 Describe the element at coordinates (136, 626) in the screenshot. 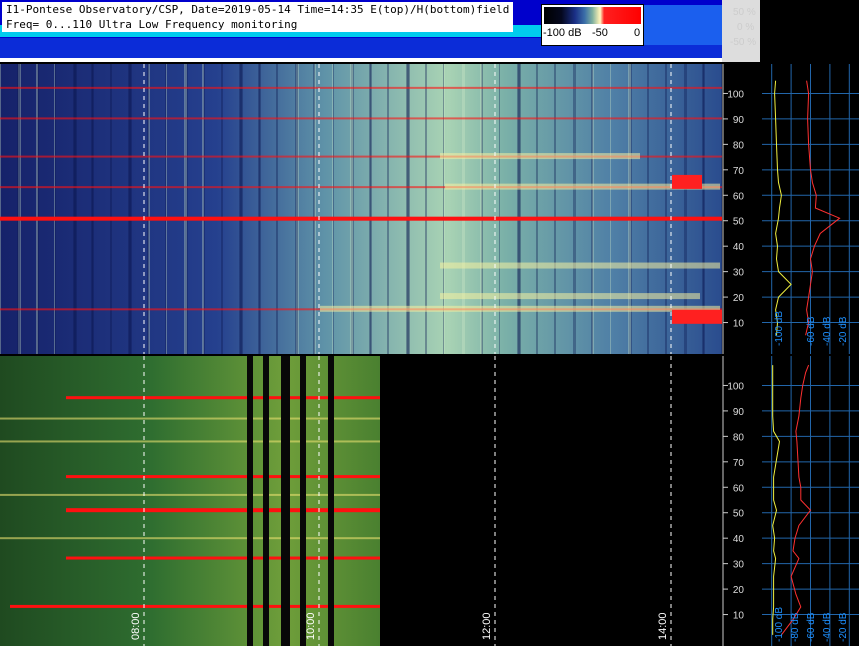

I see `time-label-0800: 08:00` at that location.